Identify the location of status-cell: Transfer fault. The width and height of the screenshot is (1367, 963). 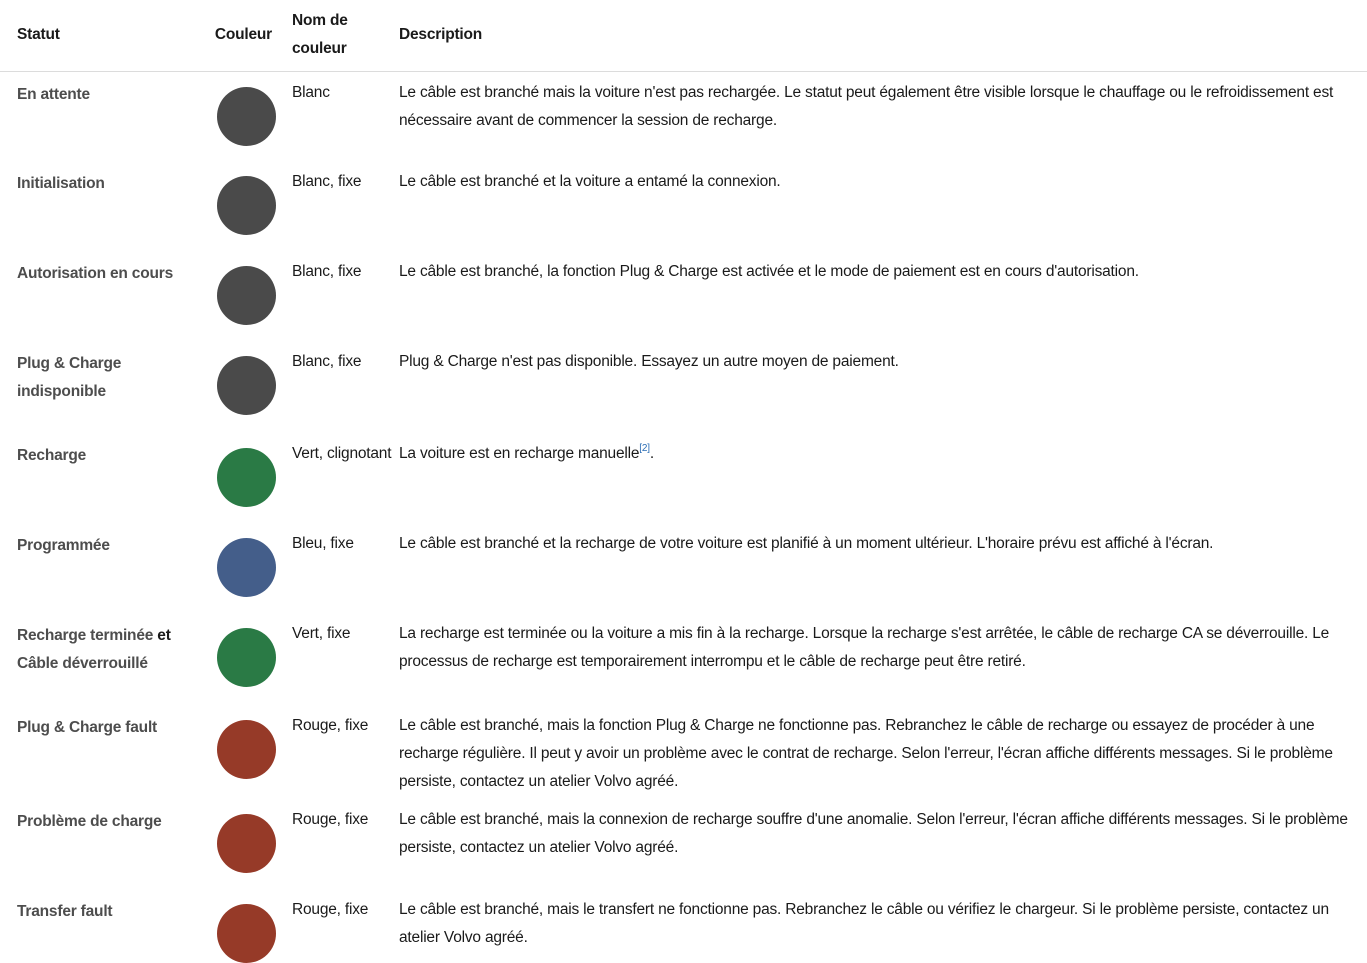
(96, 926).